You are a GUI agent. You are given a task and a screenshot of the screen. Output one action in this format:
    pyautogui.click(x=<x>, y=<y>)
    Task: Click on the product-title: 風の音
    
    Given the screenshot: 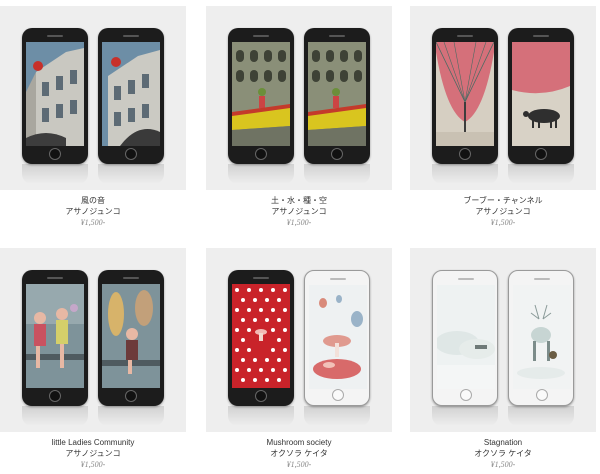 What is the action you would take?
    pyautogui.click(x=93, y=200)
    